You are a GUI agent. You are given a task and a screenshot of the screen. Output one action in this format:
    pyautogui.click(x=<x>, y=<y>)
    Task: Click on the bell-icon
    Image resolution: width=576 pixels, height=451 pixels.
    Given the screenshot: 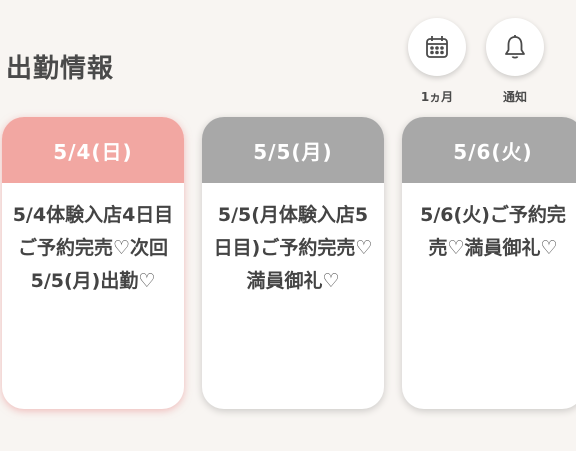 What is the action you would take?
    pyautogui.click(x=515, y=47)
    